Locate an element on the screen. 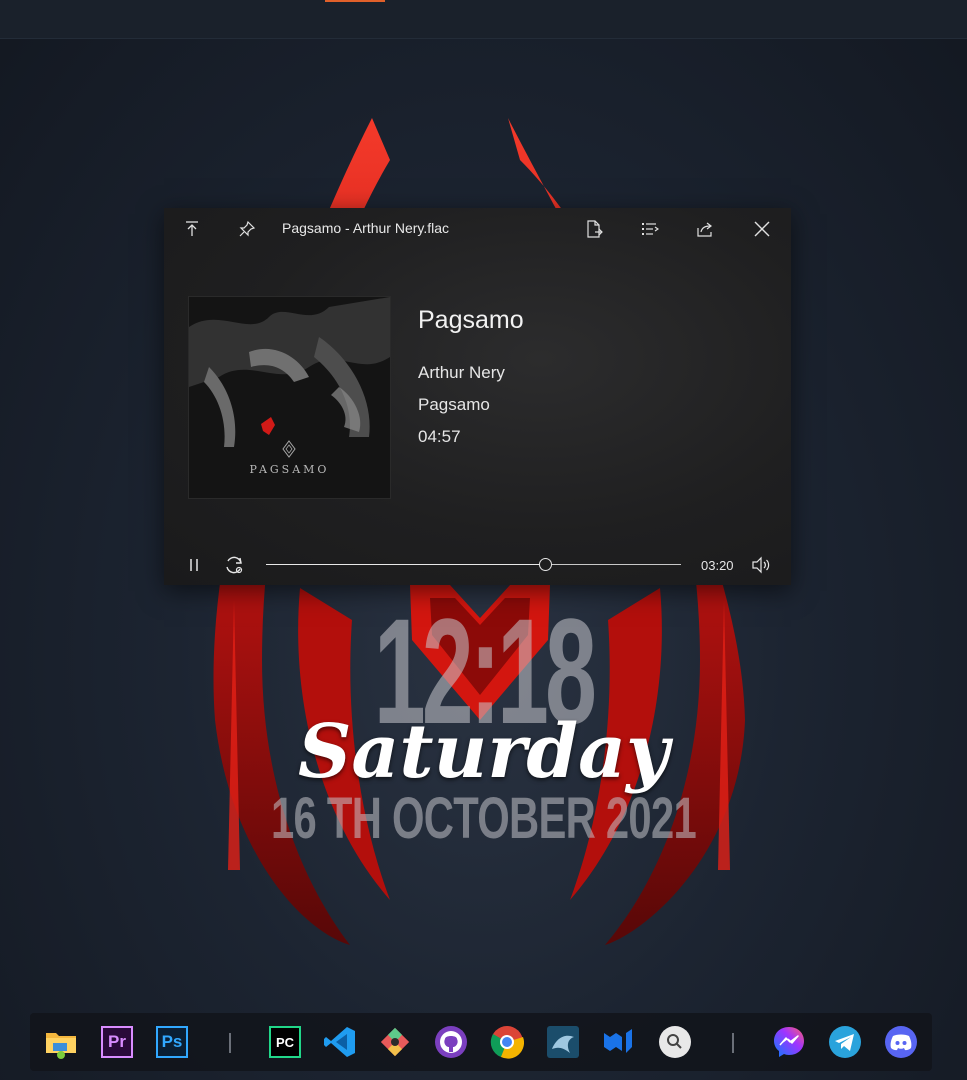  seek-bar is located at coordinates (473, 564).